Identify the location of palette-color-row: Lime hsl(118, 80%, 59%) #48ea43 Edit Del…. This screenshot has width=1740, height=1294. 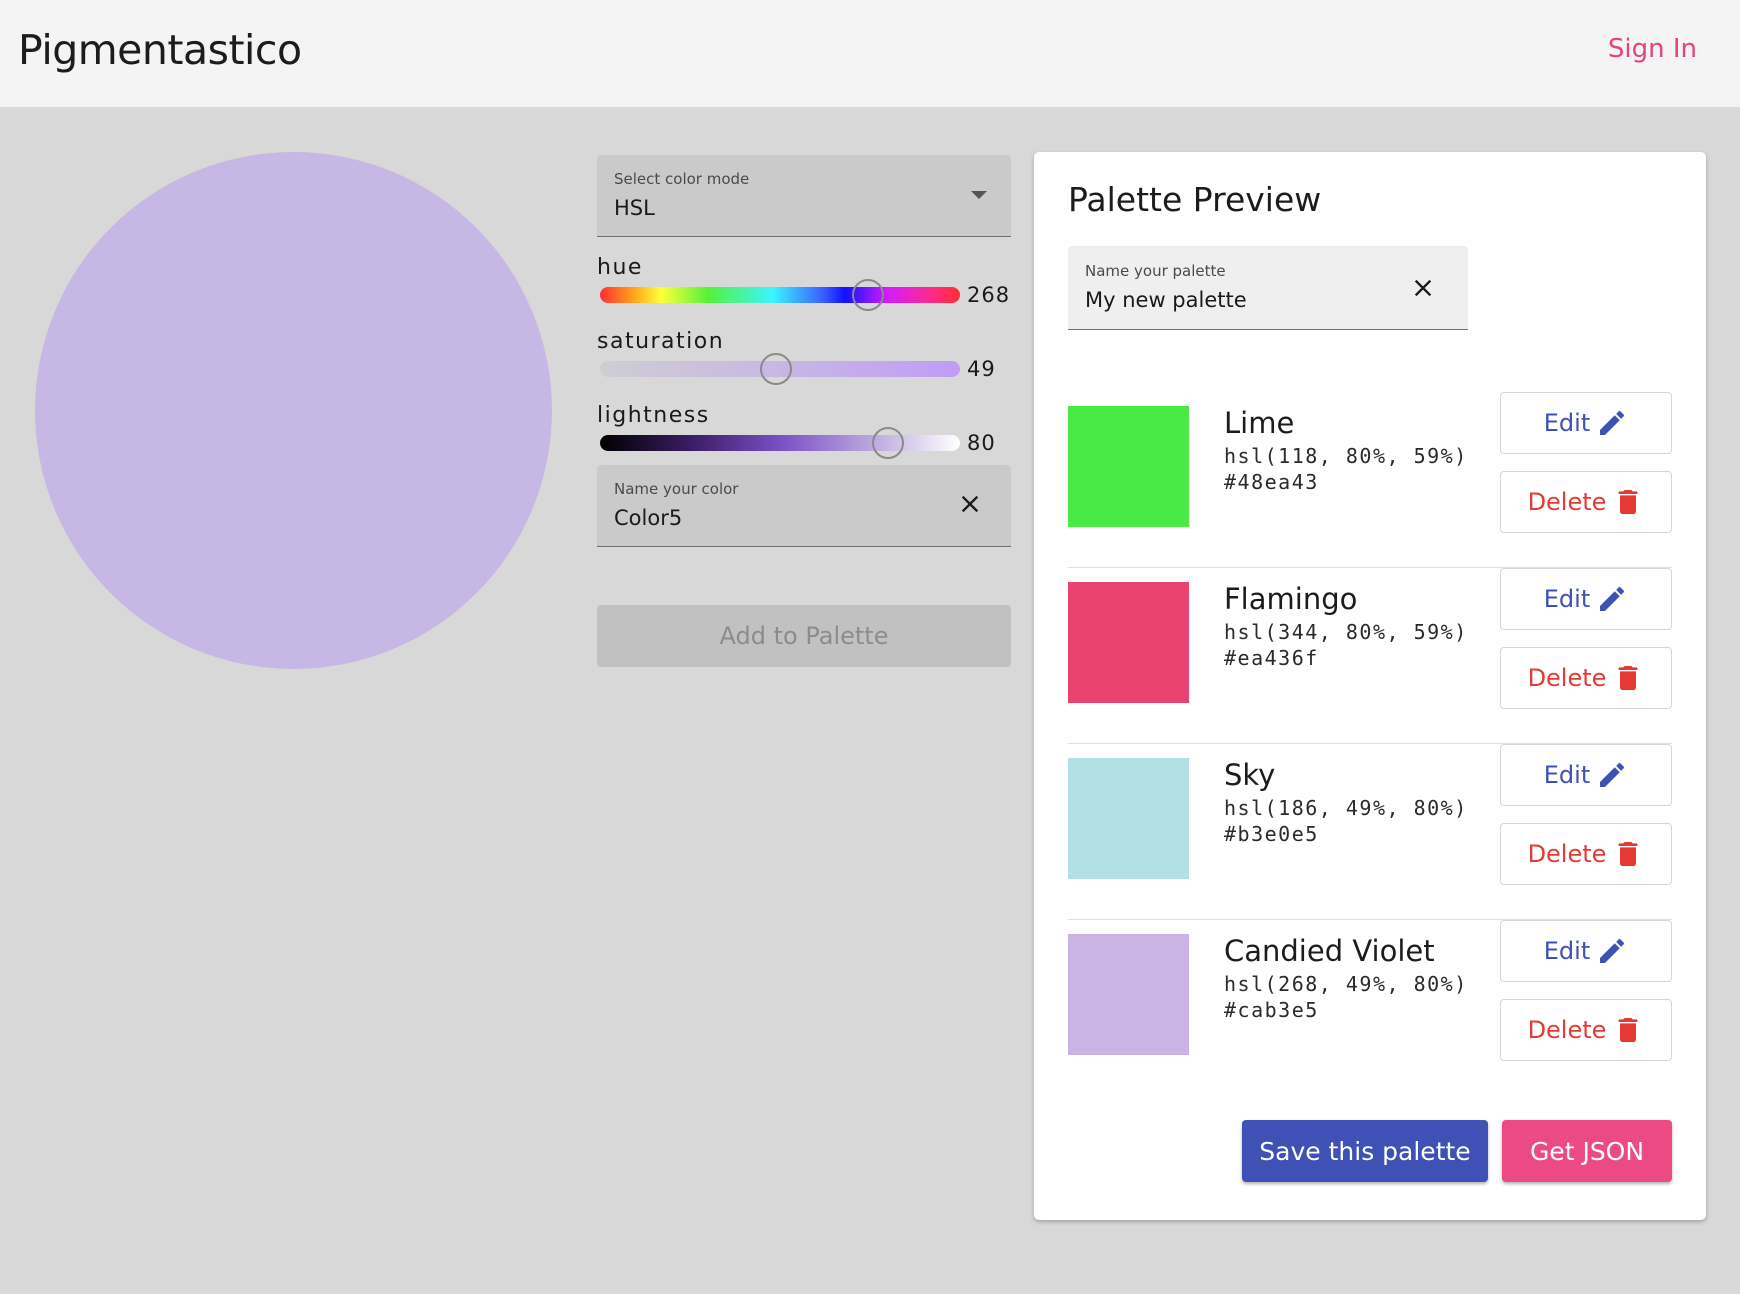
(1370, 480).